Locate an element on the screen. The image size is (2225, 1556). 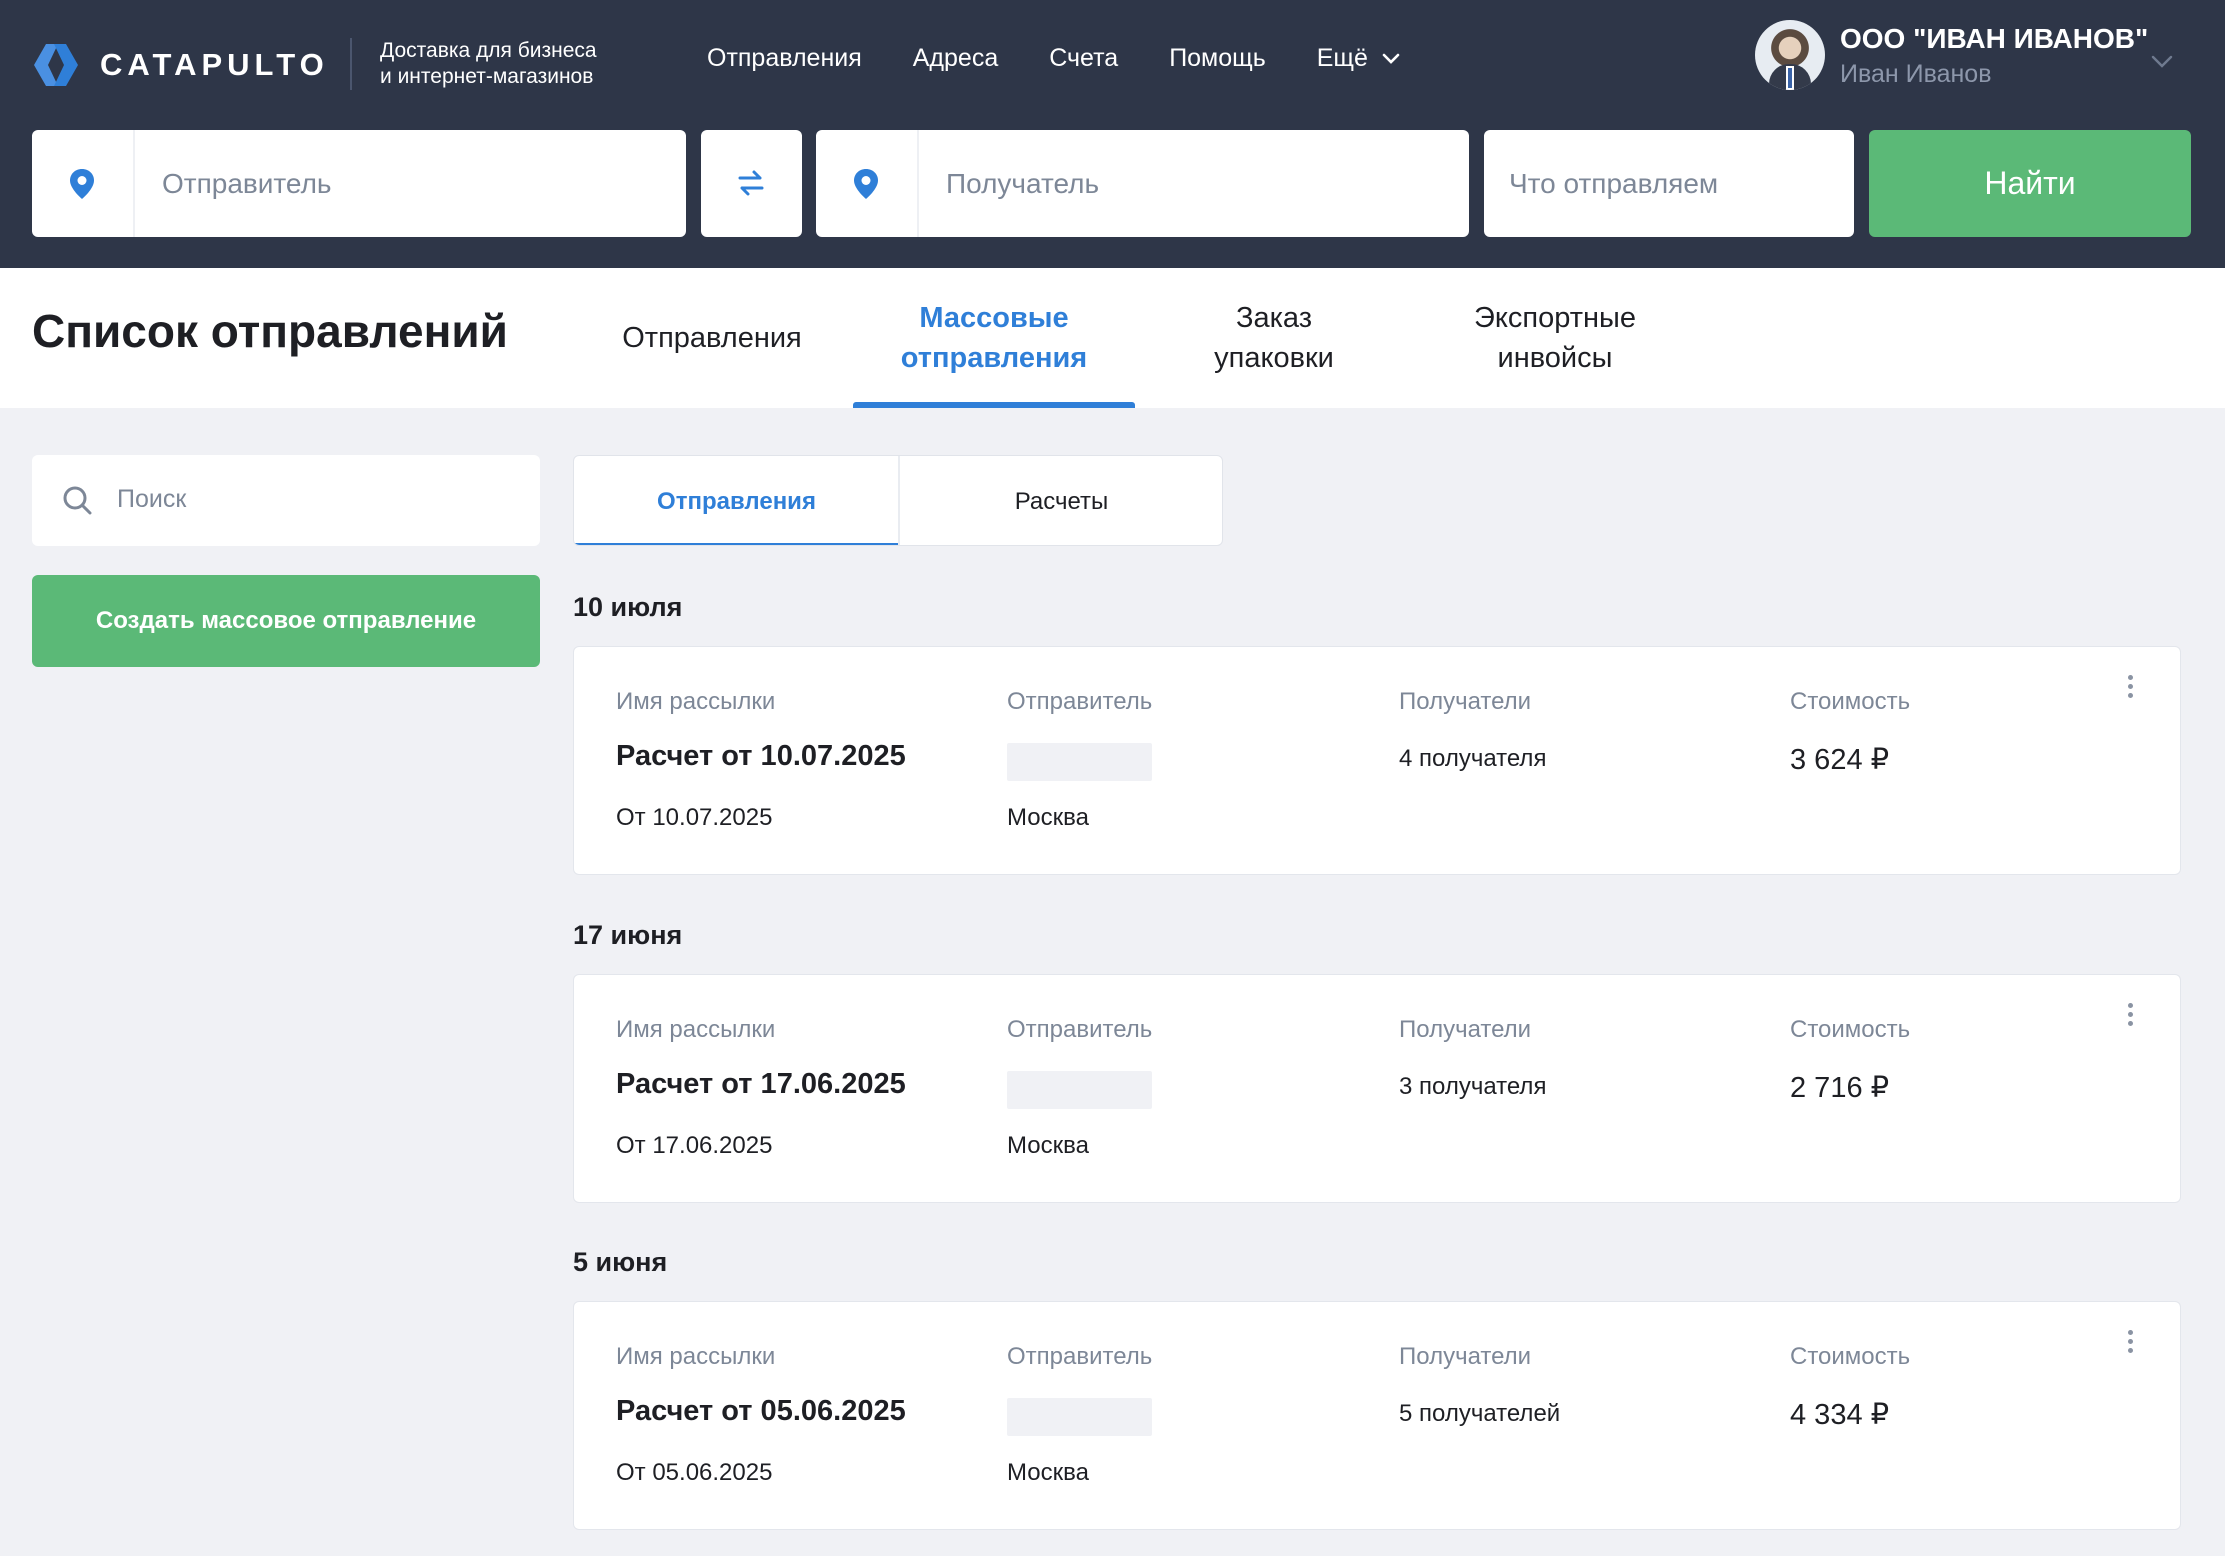
user-menu: ООО "ИВАН ИВАНОВ" Иван Иванов is located at coordinates (1964, 56).